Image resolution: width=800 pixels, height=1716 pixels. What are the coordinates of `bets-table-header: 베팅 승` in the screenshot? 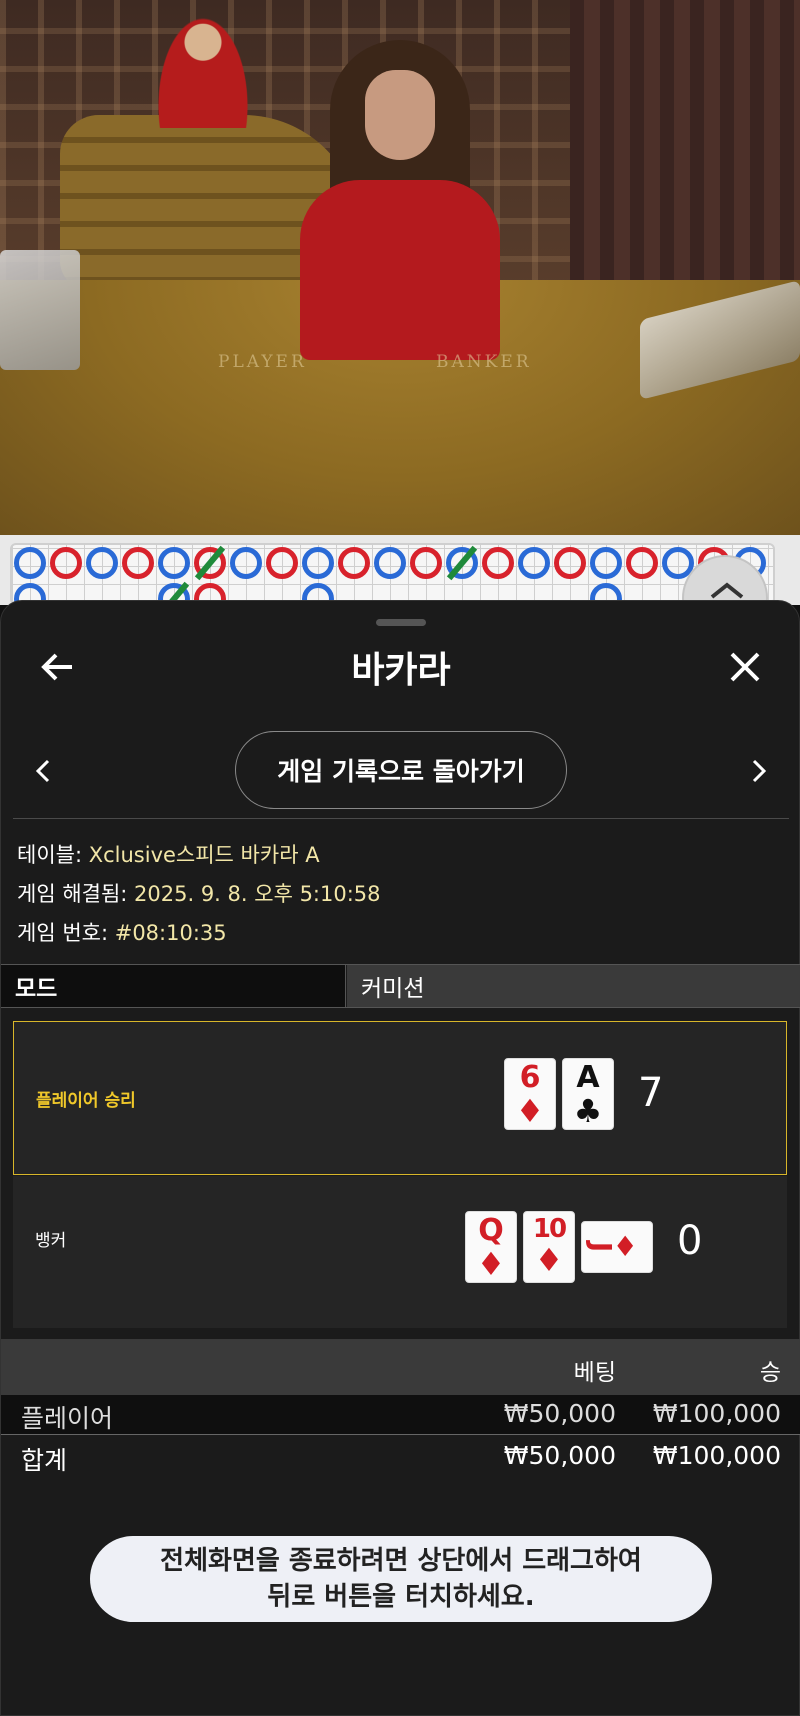 It's located at (400, 1367).